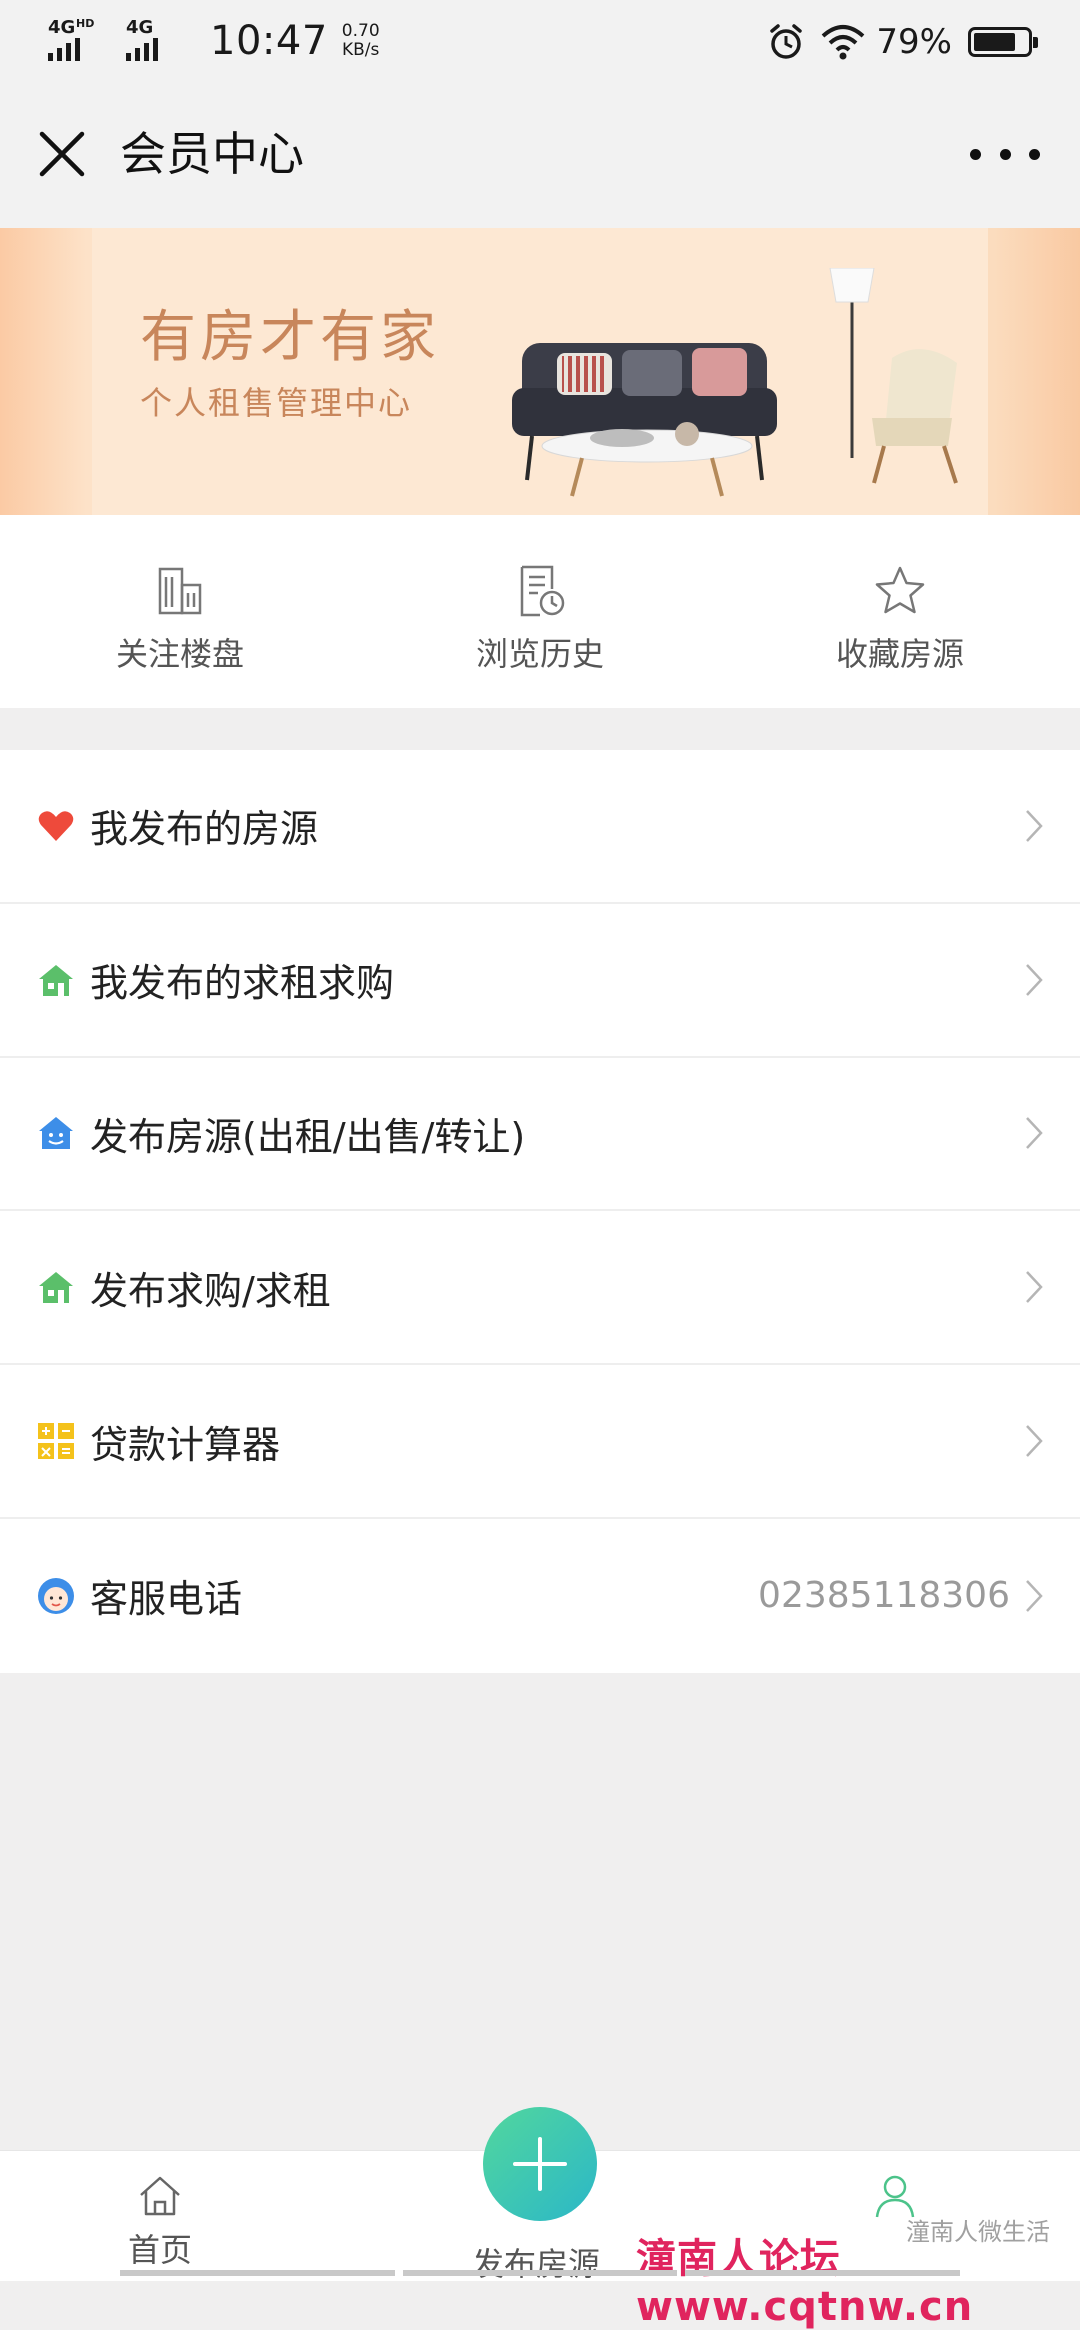 The width and height of the screenshot is (1080, 2330). What do you see at coordinates (540, 1135) in the screenshot?
I see `menu-item-post-listing: 发布房源(出租/出售/转让)` at bounding box center [540, 1135].